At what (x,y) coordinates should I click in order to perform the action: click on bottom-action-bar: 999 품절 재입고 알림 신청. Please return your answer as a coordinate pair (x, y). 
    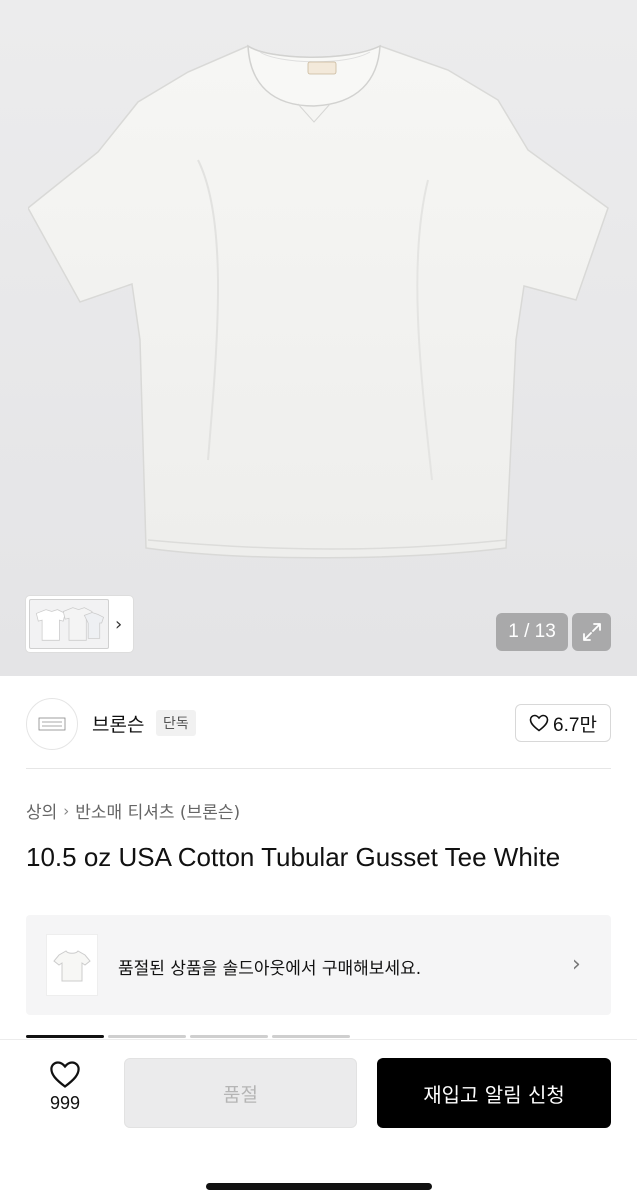
    Looking at the image, I should click on (318, 1120).